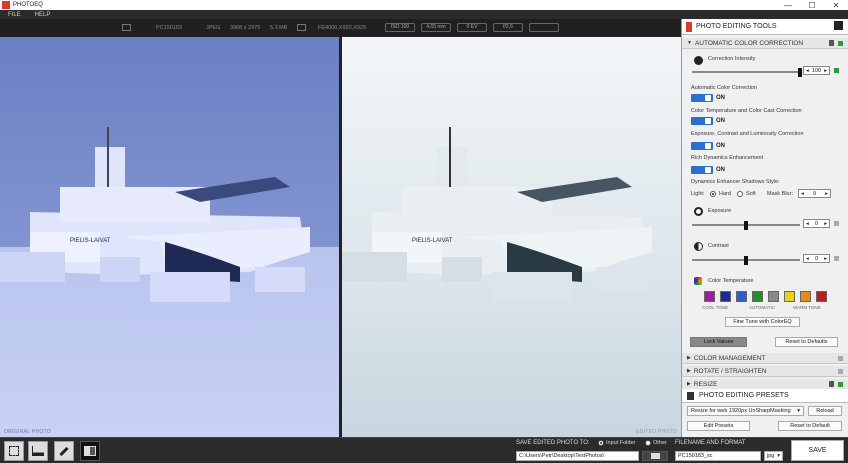  What do you see at coordinates (747, 72) in the screenshot?
I see `correction-intensity-slider` at bounding box center [747, 72].